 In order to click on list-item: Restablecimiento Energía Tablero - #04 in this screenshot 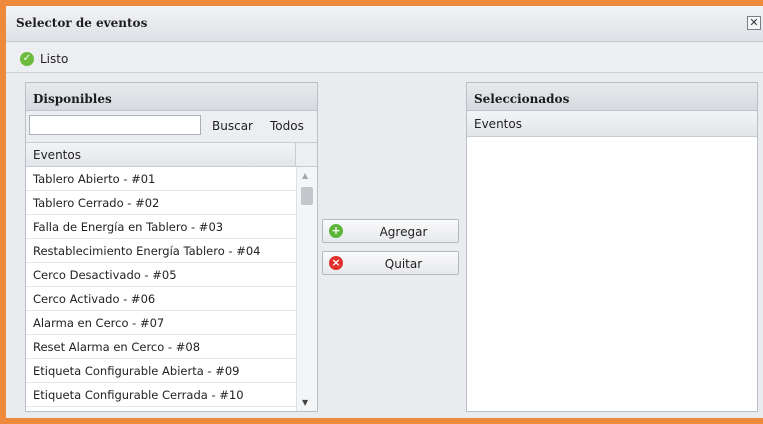, I will do `click(161, 251)`.